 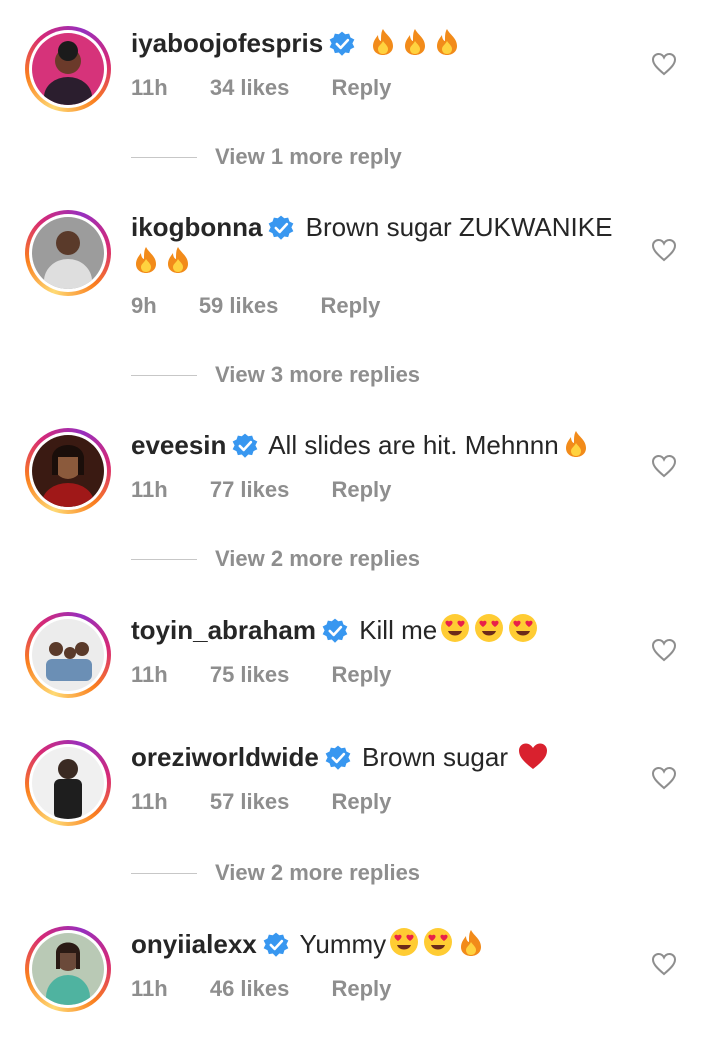 What do you see at coordinates (239, 305) in the screenshot?
I see `comment-likes: 59 likes` at bounding box center [239, 305].